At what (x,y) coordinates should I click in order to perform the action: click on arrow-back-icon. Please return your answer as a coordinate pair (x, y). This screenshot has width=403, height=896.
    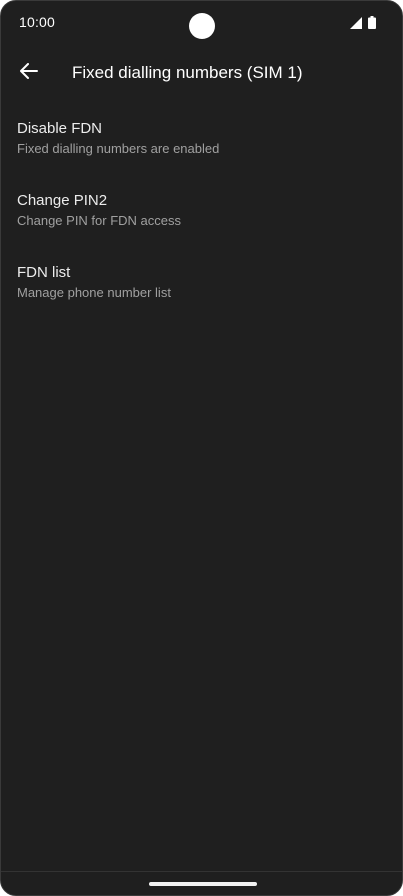
    Looking at the image, I should click on (29, 73).